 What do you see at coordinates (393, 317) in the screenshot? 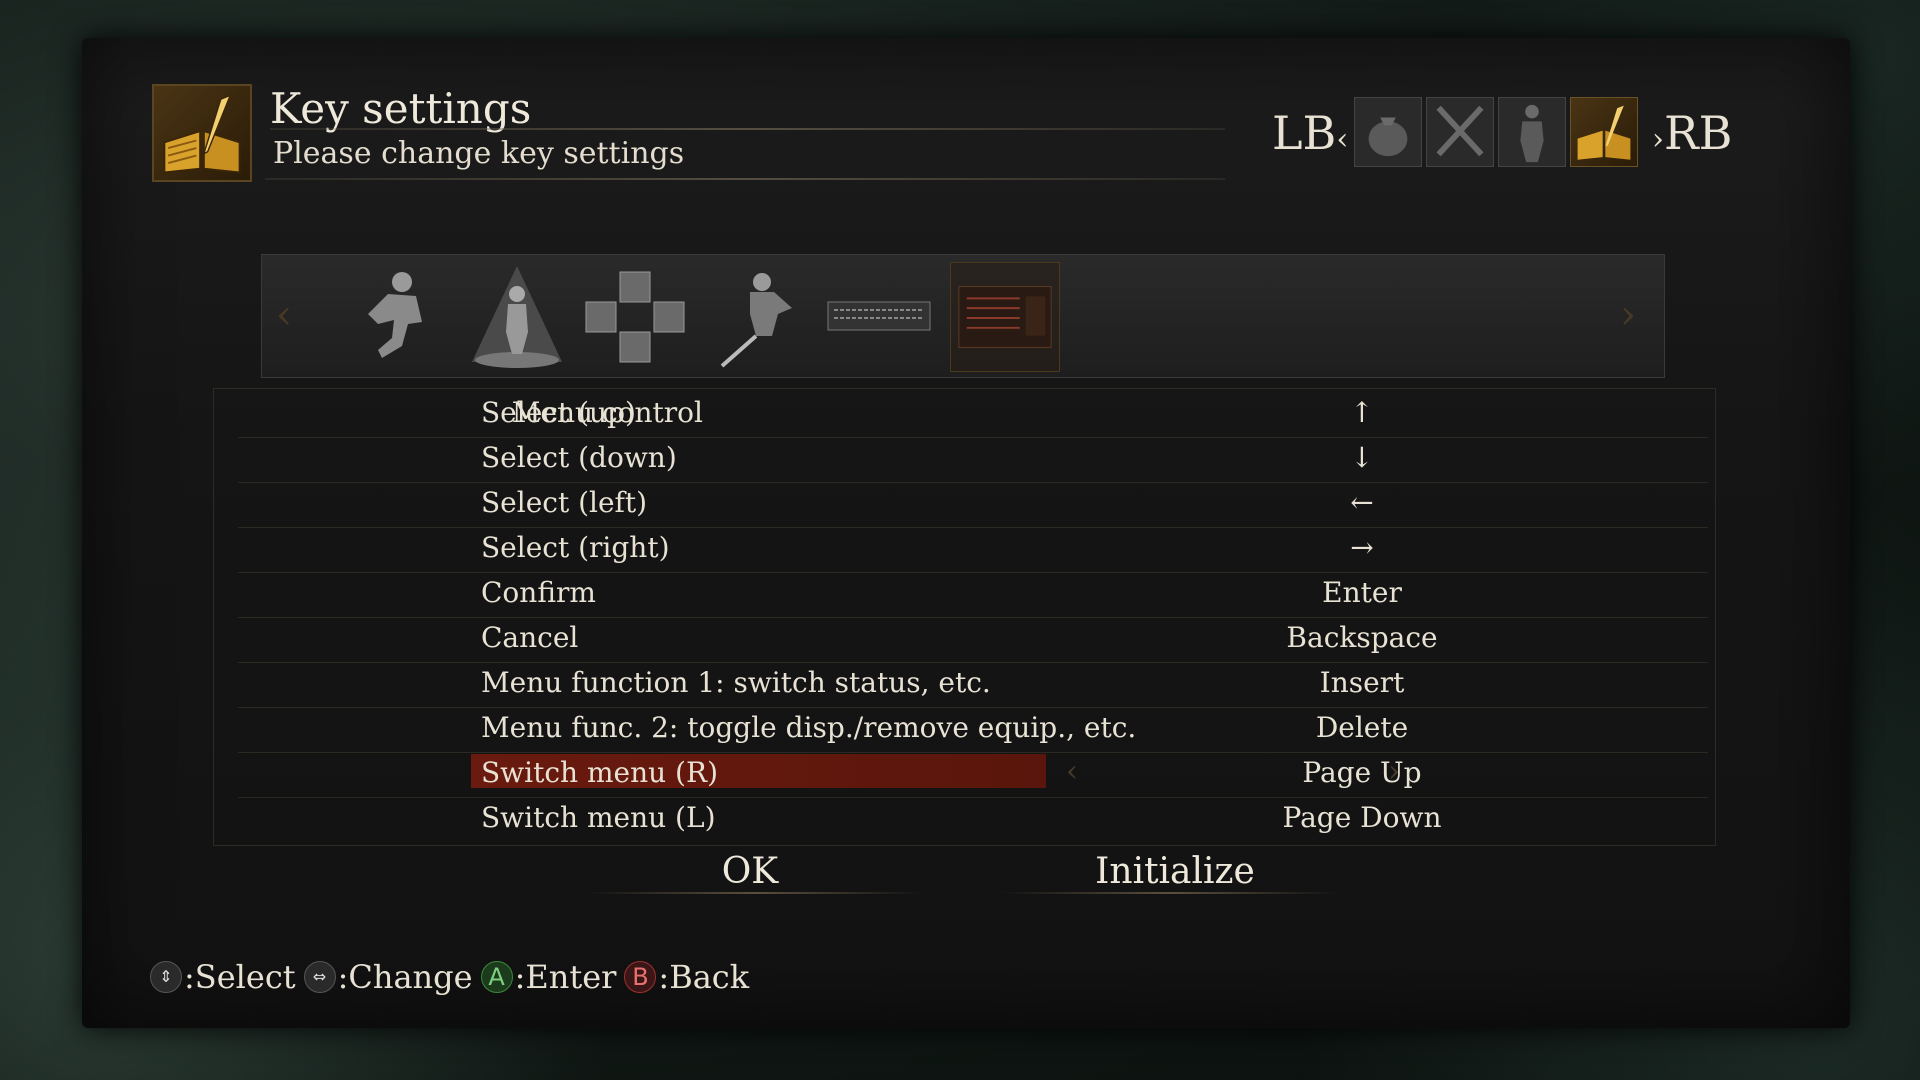
I see `running-figure-icon` at bounding box center [393, 317].